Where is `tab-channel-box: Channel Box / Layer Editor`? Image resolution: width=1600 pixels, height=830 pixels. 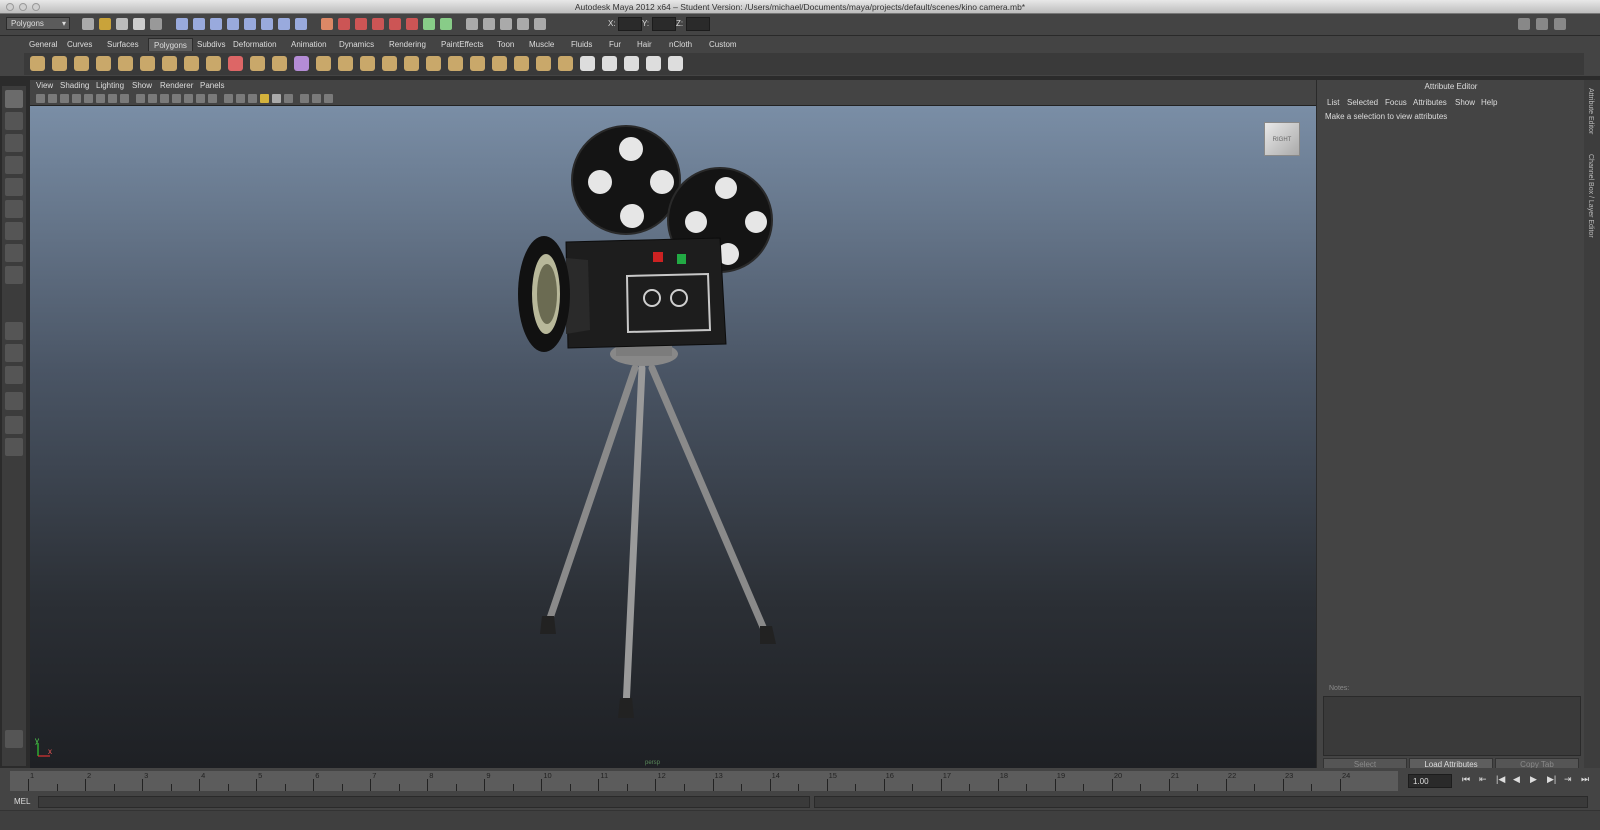 tab-channel-box: Channel Box / Layer Editor is located at coordinates (1590, 196).